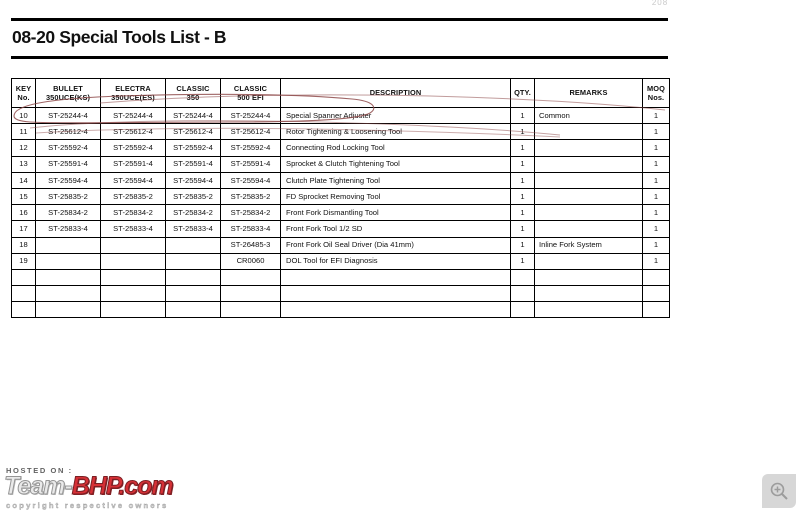 Image resolution: width=800 pixels, height=512 pixels. What do you see at coordinates (339, 57) in the screenshot?
I see `header-rule-bottom` at bounding box center [339, 57].